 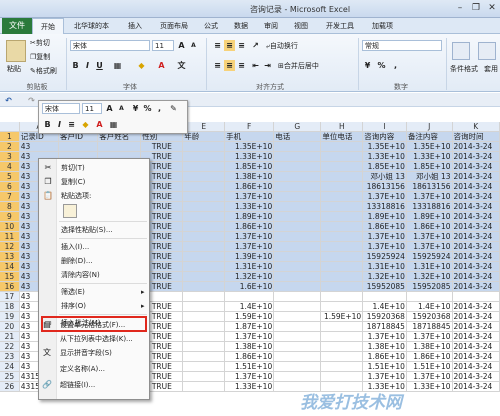 I want to click on header-cell: 咨询时间, so click(x=476, y=136).